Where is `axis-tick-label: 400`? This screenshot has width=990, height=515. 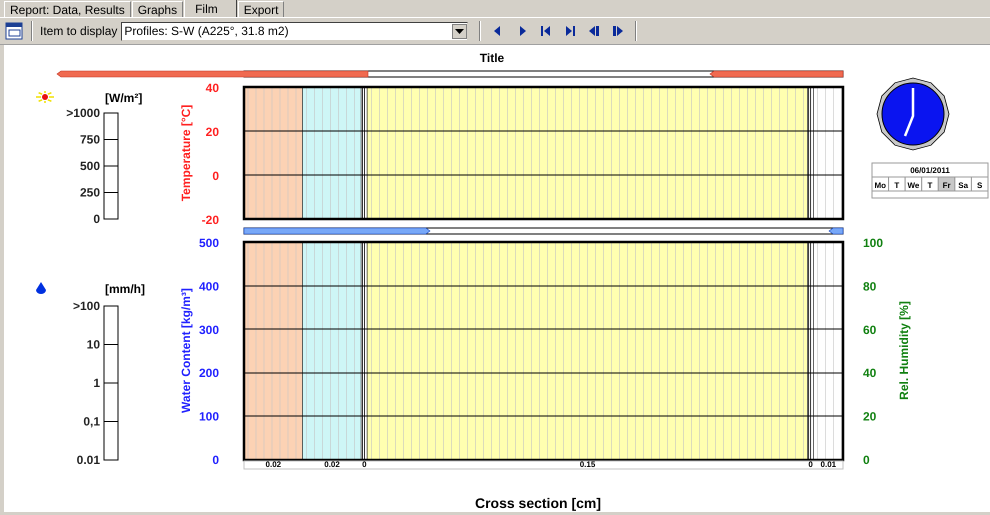 axis-tick-label: 400 is located at coordinates (208, 286).